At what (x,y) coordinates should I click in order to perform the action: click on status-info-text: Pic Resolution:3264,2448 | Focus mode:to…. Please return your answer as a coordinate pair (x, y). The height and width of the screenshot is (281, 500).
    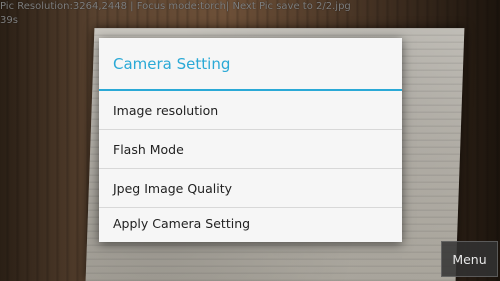
    Looking at the image, I should click on (175, 6).